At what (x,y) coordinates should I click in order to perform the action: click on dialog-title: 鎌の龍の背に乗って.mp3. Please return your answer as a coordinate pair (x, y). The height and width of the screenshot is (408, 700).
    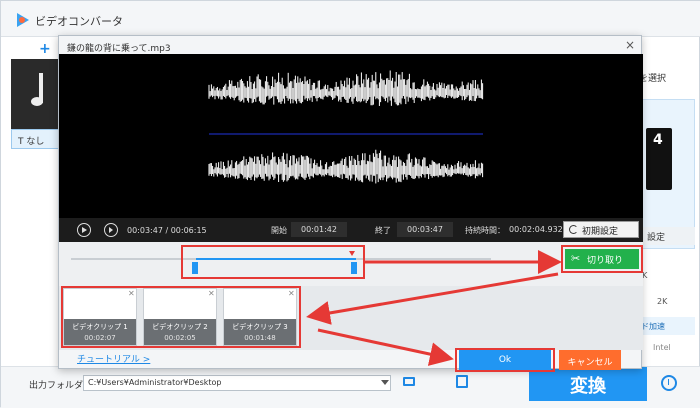
    Looking at the image, I should click on (119, 49).